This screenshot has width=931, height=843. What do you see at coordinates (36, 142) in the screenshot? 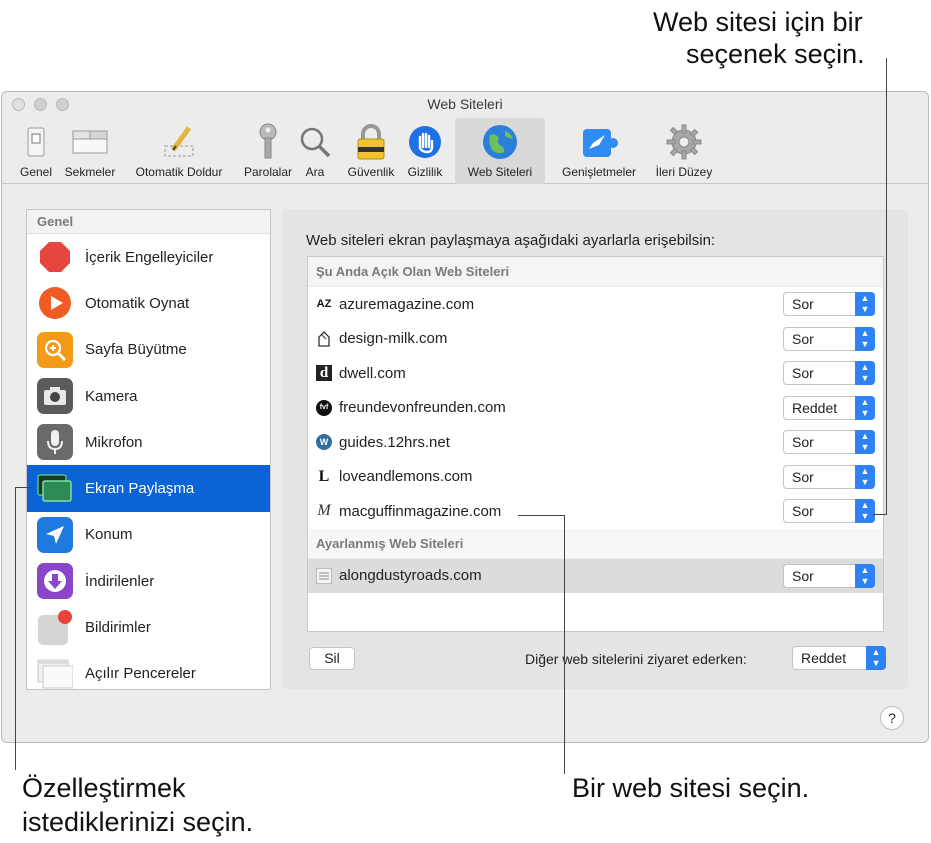
I see `switch-icon` at bounding box center [36, 142].